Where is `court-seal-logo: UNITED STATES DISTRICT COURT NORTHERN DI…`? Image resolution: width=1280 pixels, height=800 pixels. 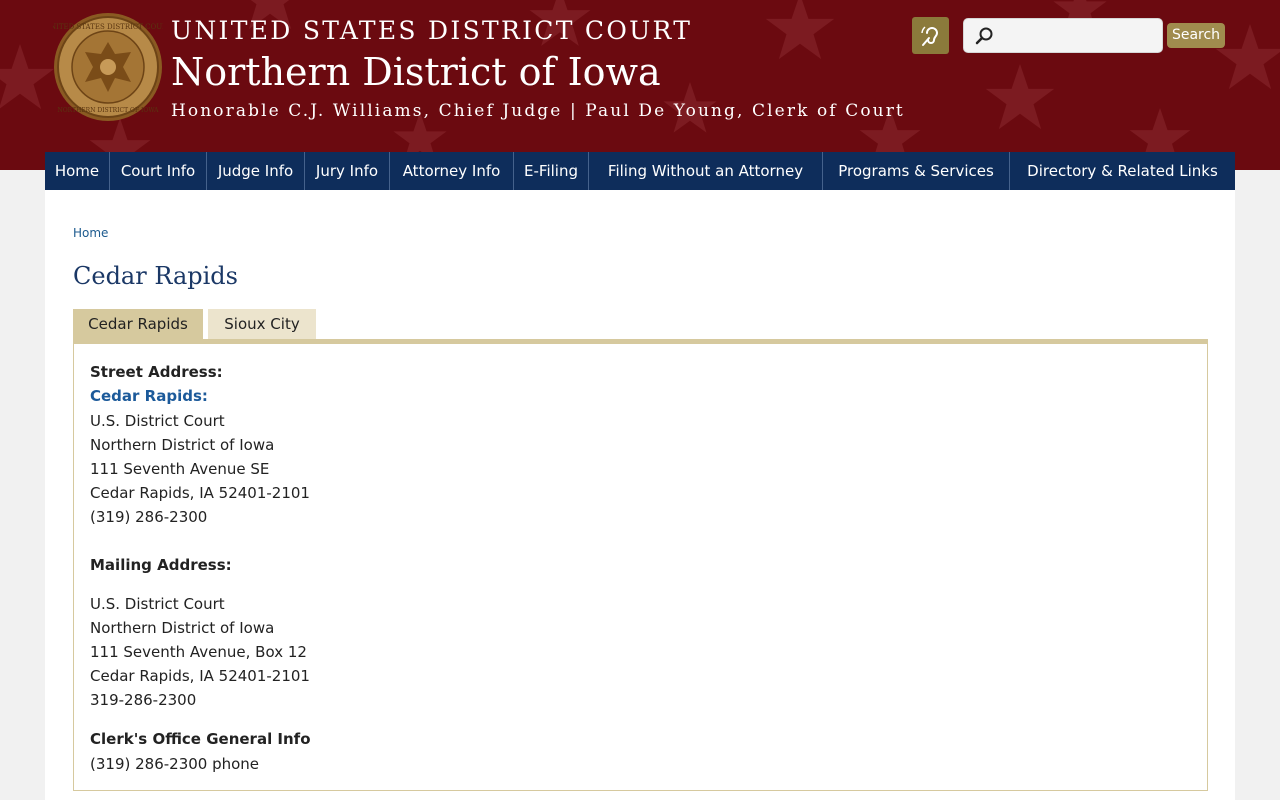
court-seal-logo: UNITED STATES DISTRICT COURT NORTHERN DI… is located at coordinates (108, 67).